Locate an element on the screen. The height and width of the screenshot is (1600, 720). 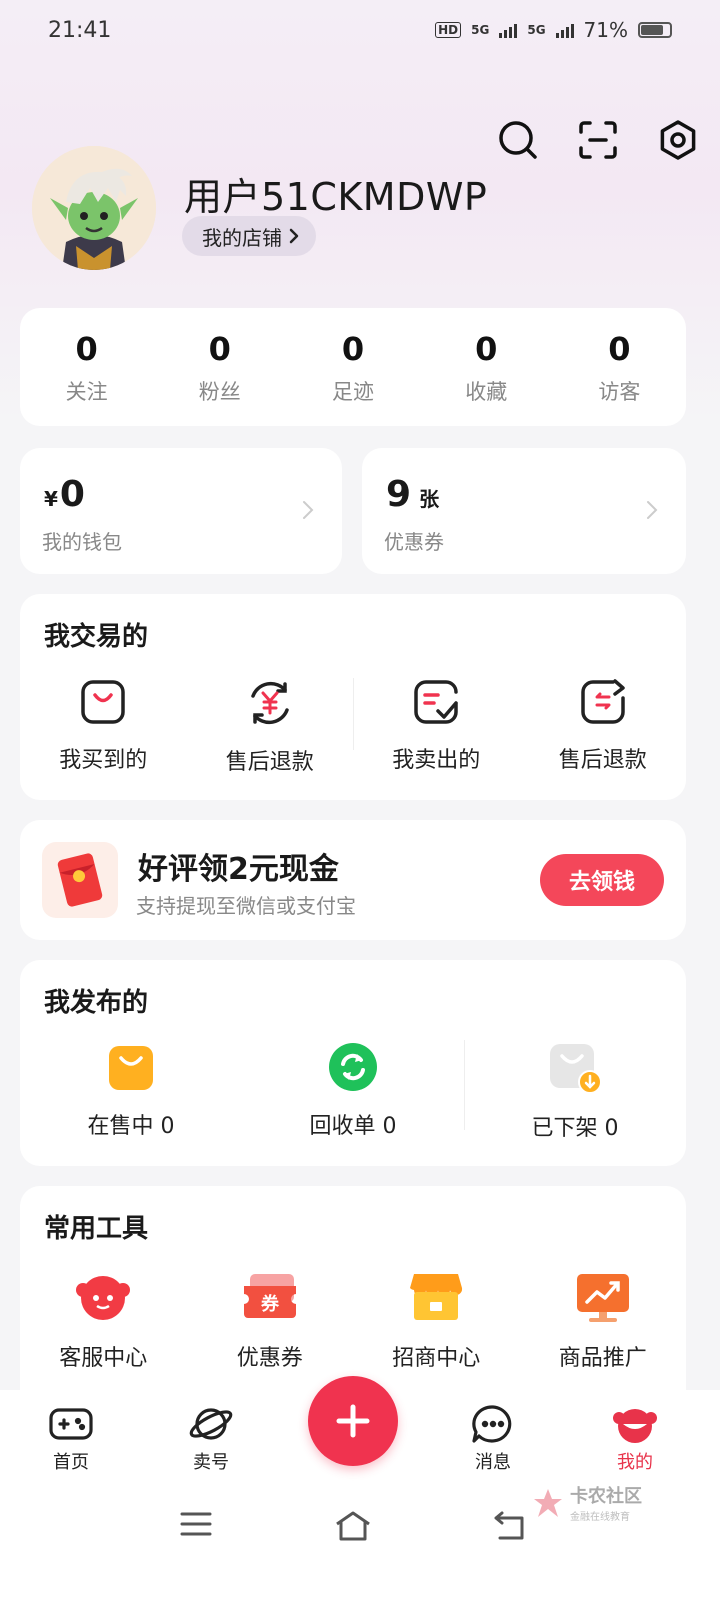
plus-icon is located at coordinates (353, 1421).